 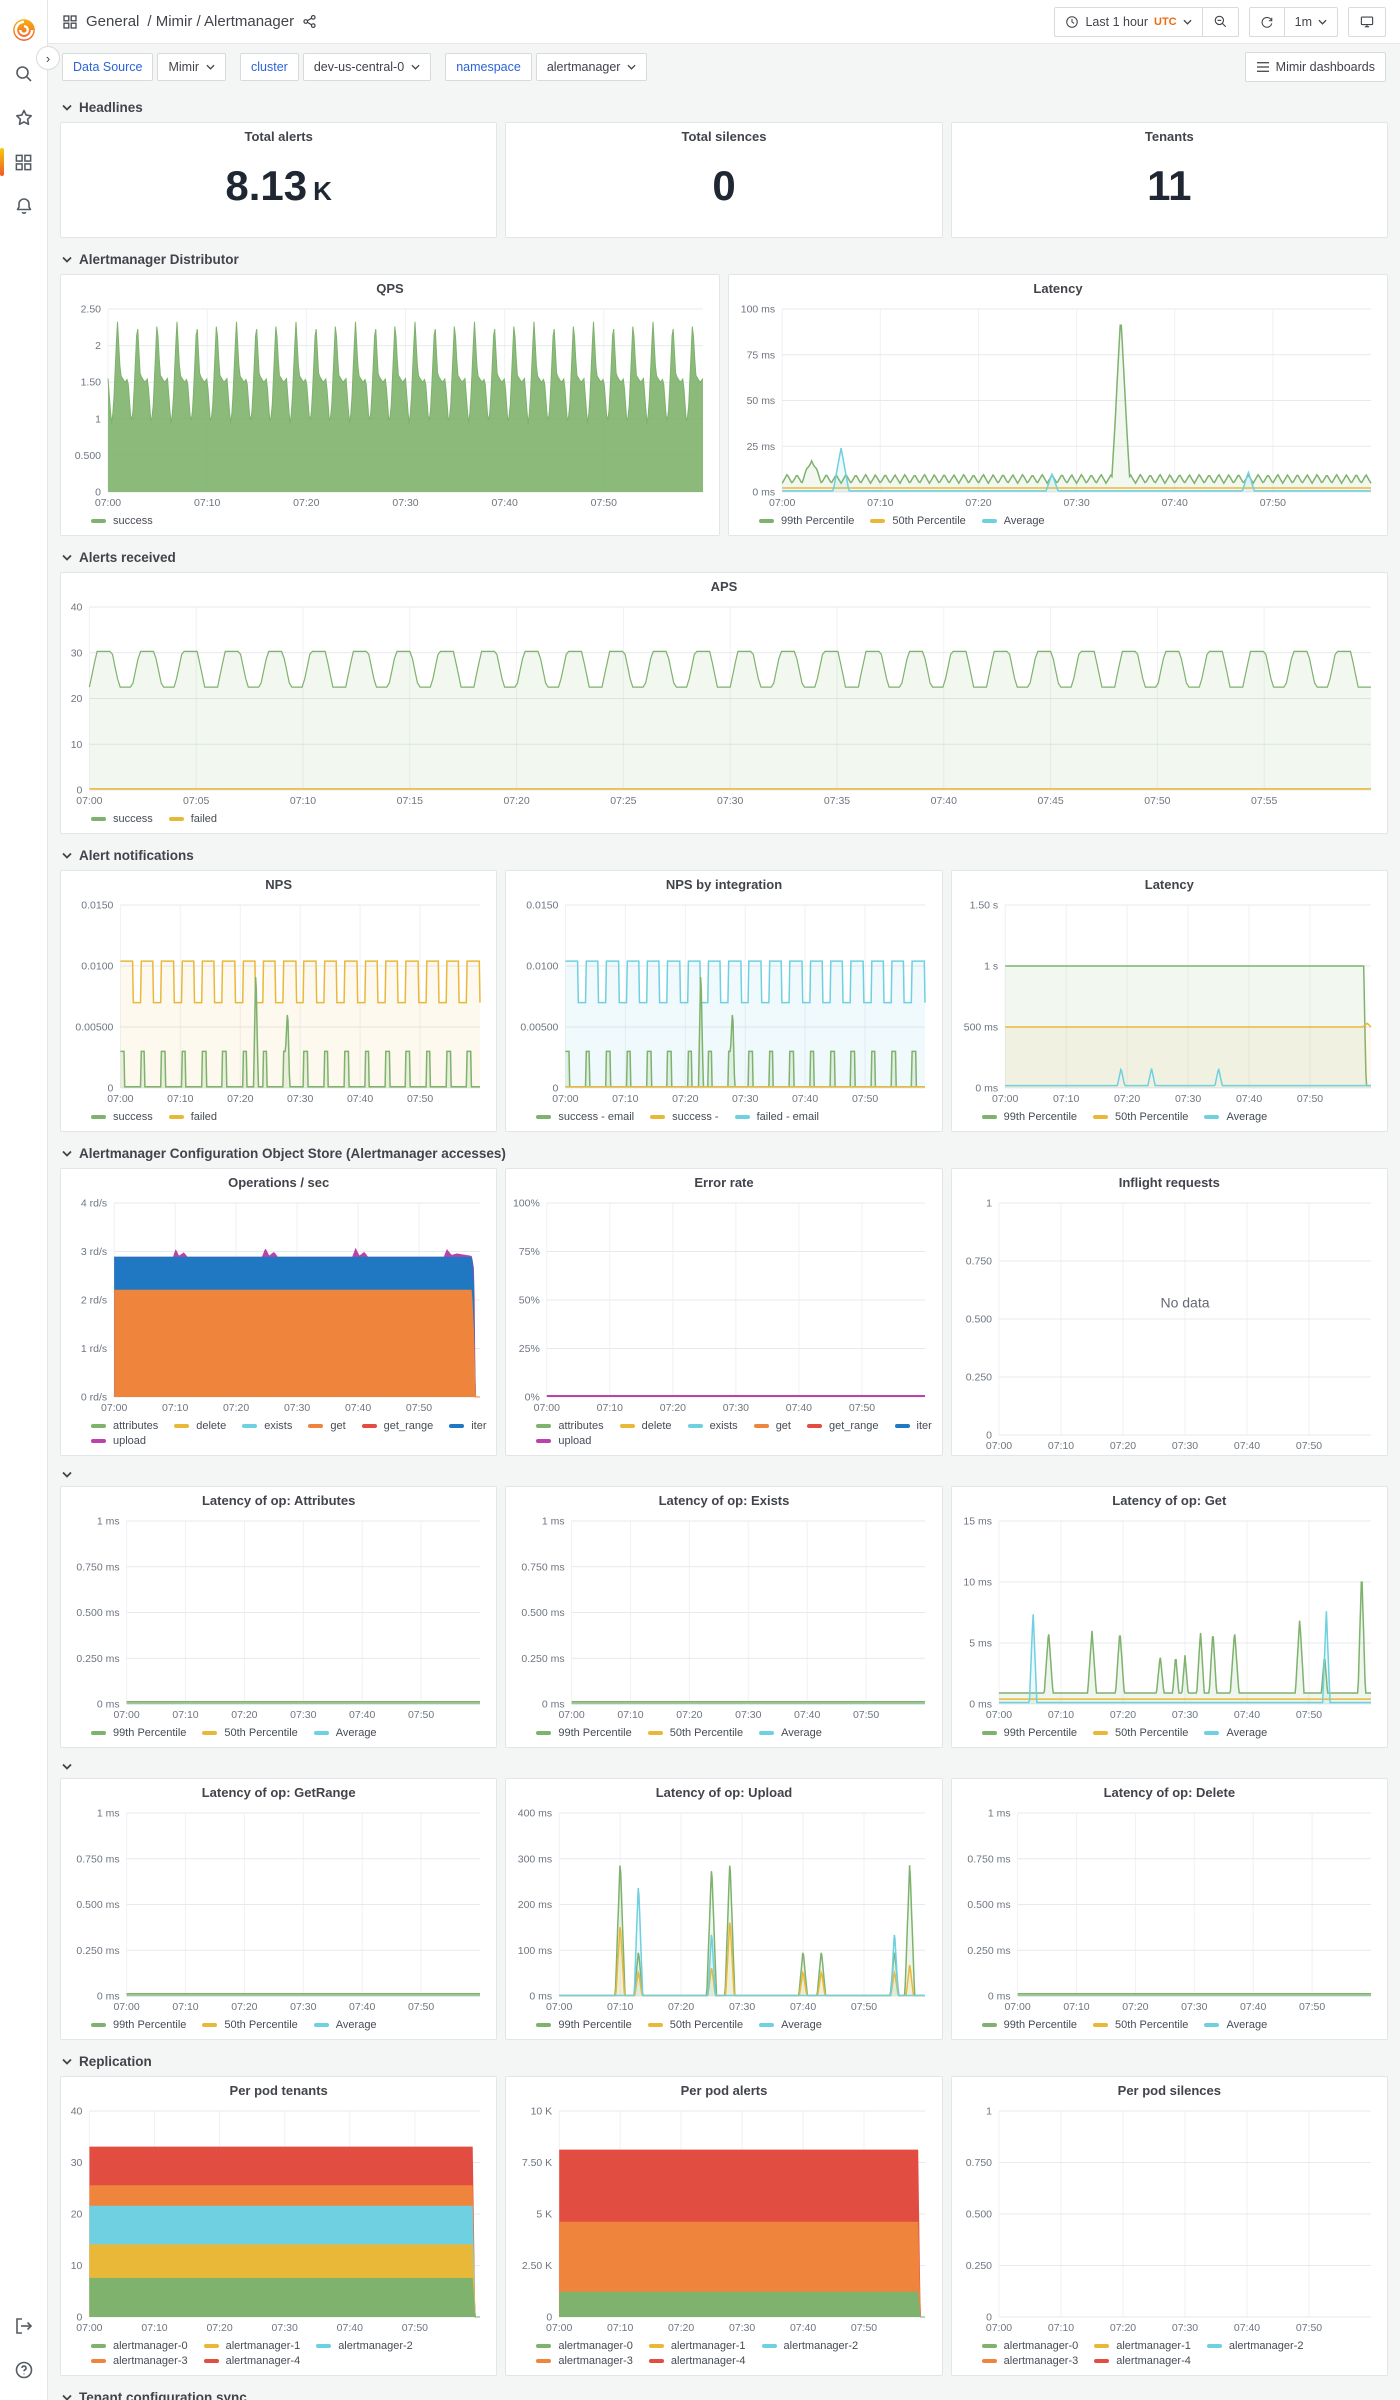 What do you see at coordinates (24, 2326) in the screenshot?
I see `sign-out-icon` at bounding box center [24, 2326].